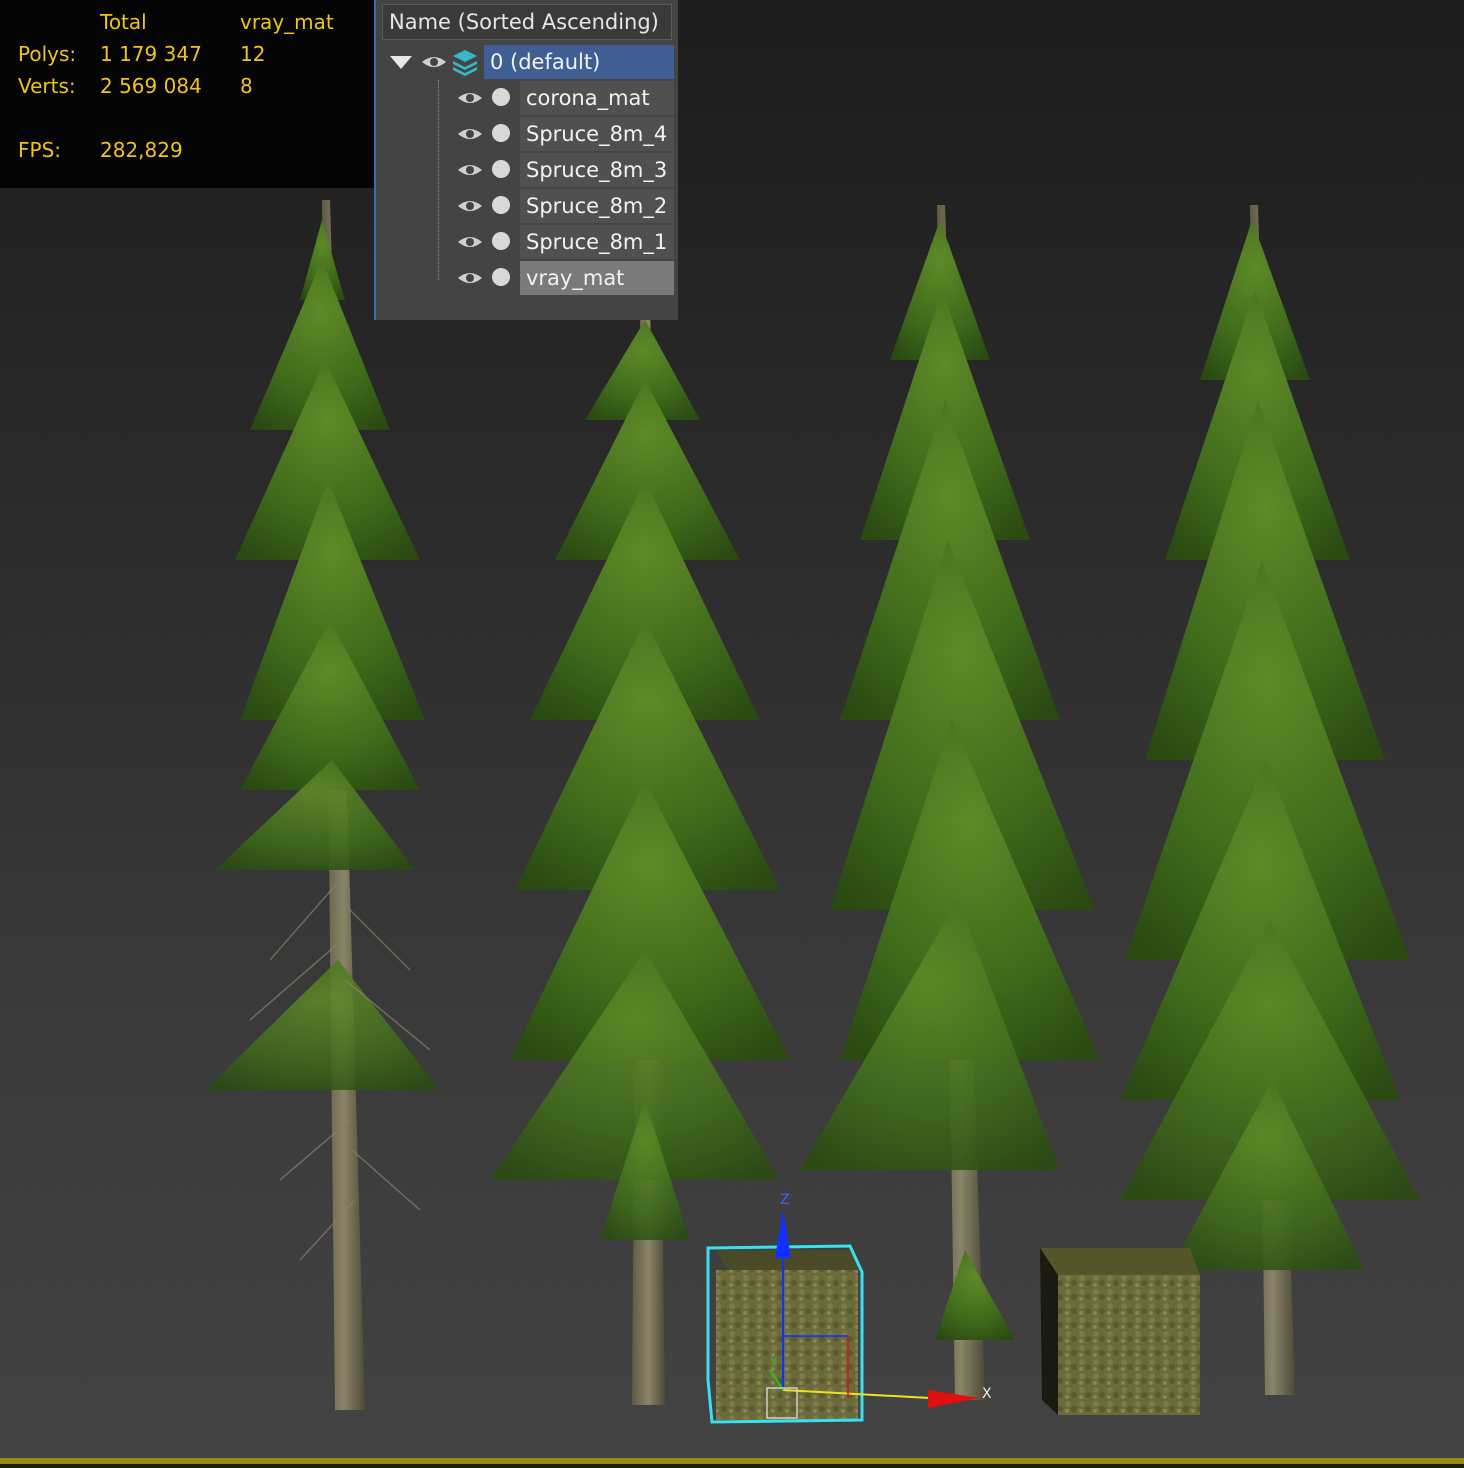 This screenshot has height=1468, width=1464. Describe the element at coordinates (287, 22) in the screenshot. I see `stats-col-selected: vray_mat` at that location.